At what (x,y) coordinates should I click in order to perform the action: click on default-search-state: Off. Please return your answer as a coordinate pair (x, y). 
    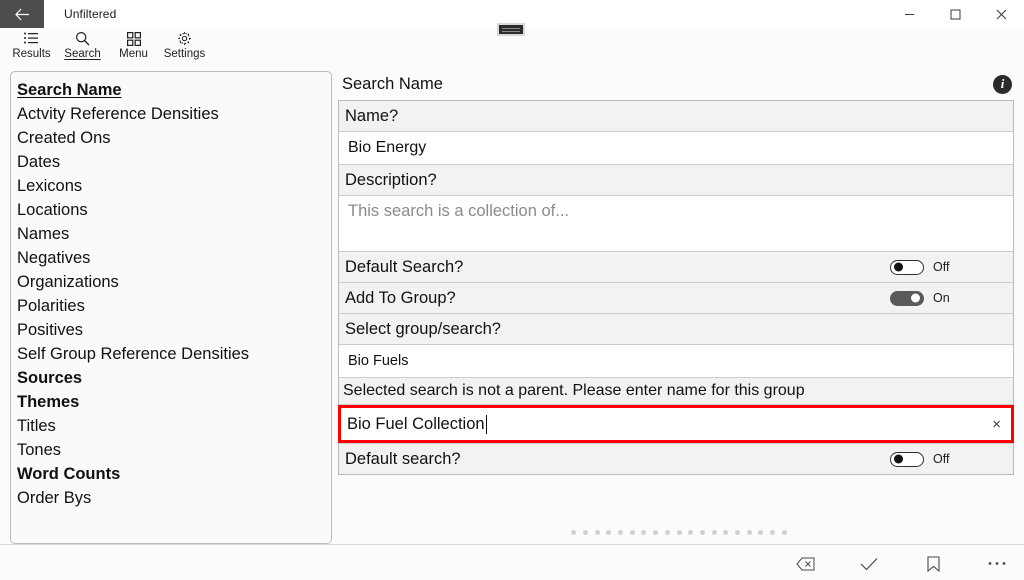
    Looking at the image, I should click on (941, 267).